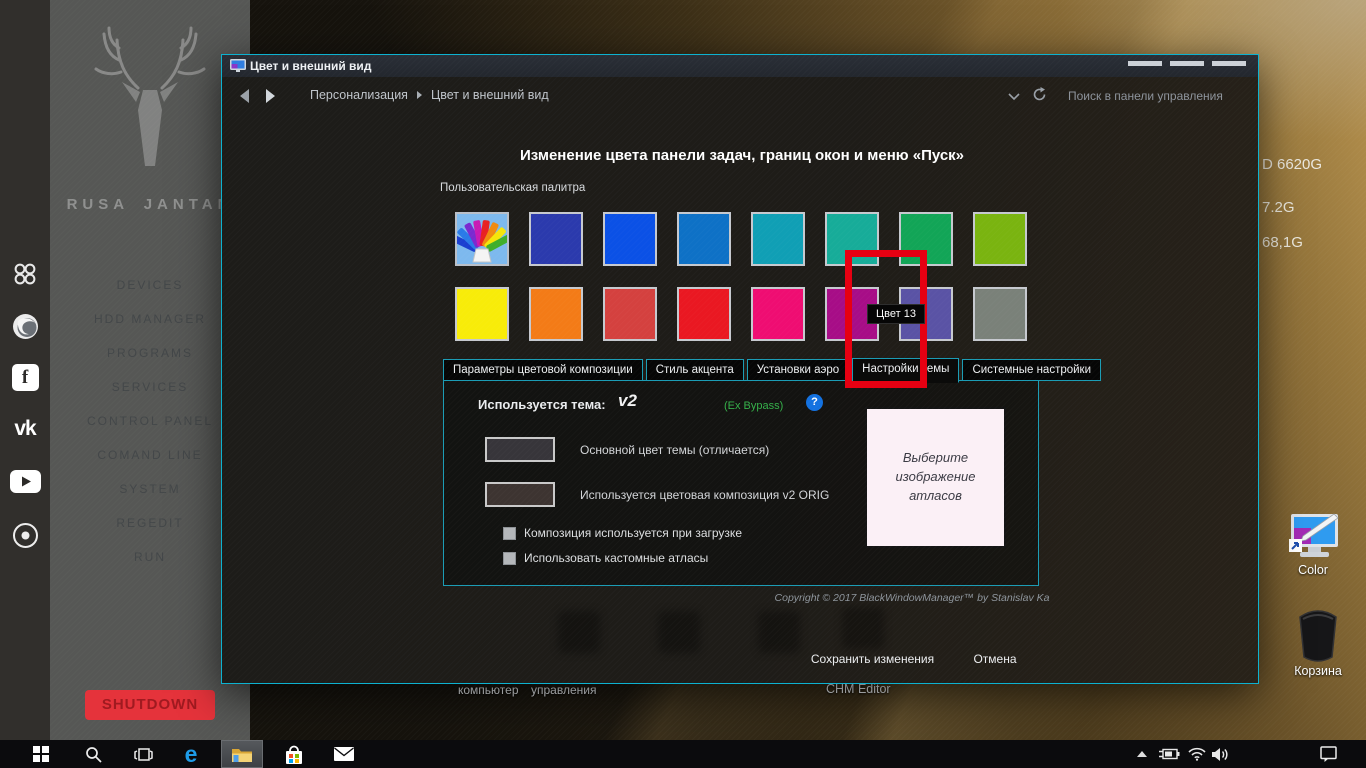 This screenshot has width=1366, height=768. I want to click on breadcrumb: Персонализация Цвет и внешний вид, so click(429, 95).